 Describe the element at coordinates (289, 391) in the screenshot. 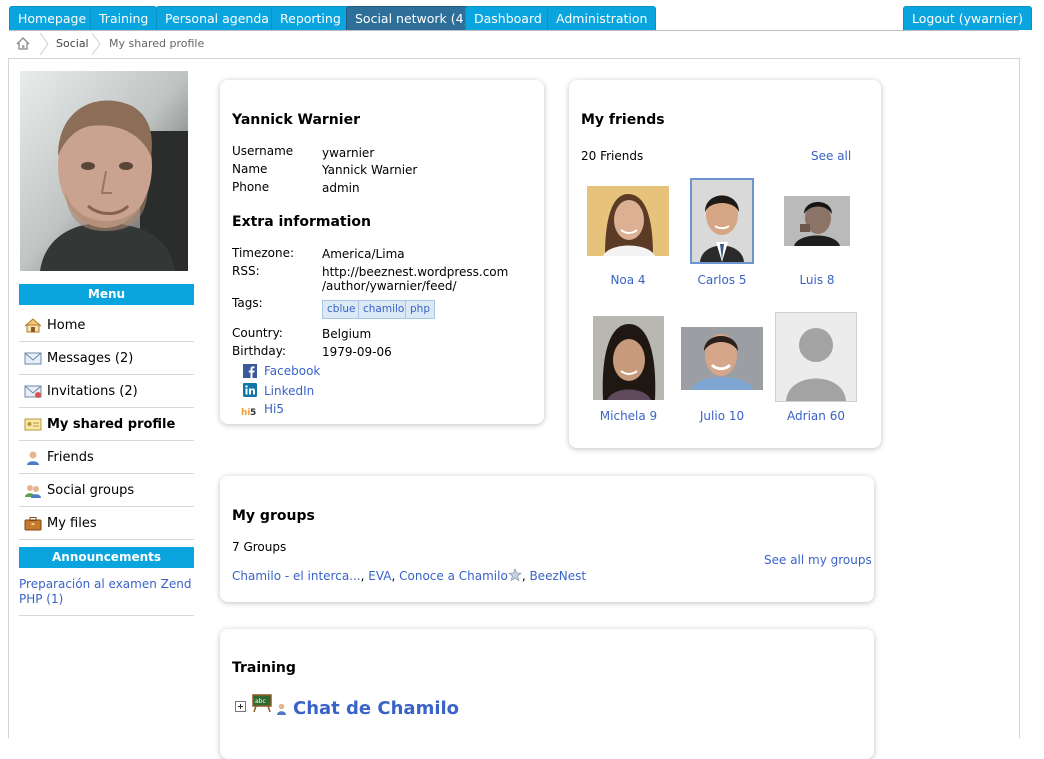

I see `linkedin-link: LinkedIn` at that location.